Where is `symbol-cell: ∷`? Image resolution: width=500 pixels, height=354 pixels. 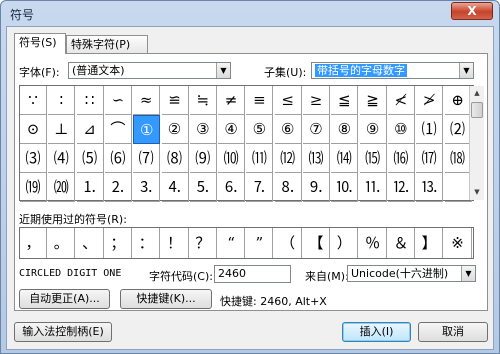 symbol-cell: ∷ is located at coordinates (90, 100).